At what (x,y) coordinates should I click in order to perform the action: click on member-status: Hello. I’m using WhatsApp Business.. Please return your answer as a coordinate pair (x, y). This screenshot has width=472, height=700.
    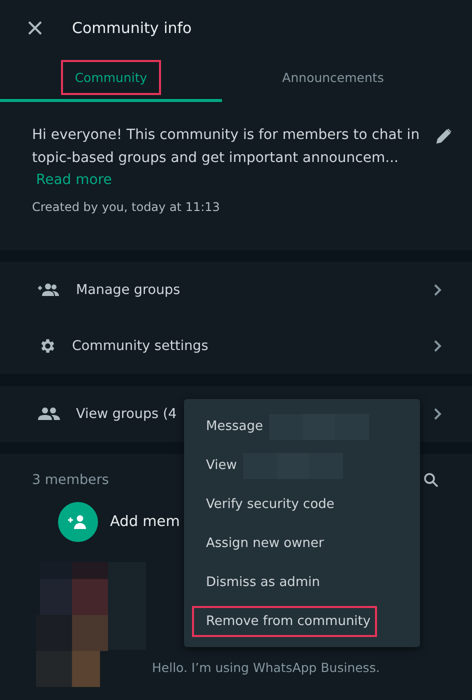
    Looking at the image, I should click on (266, 668).